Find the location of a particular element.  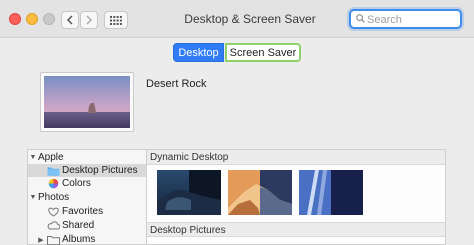

show-all-button is located at coordinates (116, 20).